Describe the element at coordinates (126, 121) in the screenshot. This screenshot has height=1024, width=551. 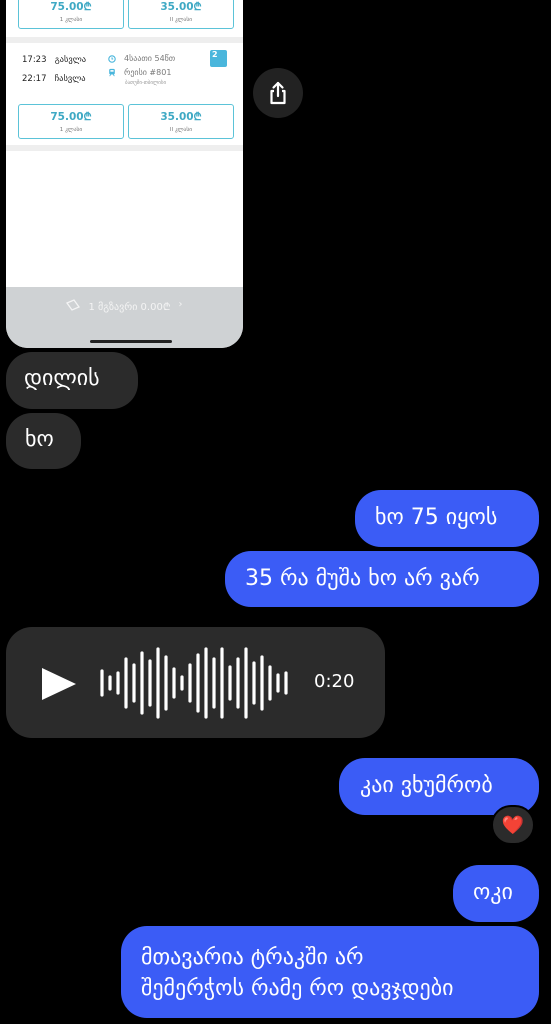
I see `bottom-price-row: 75.00₾ 1 კლასი 35.00₾ II კლასი` at that location.